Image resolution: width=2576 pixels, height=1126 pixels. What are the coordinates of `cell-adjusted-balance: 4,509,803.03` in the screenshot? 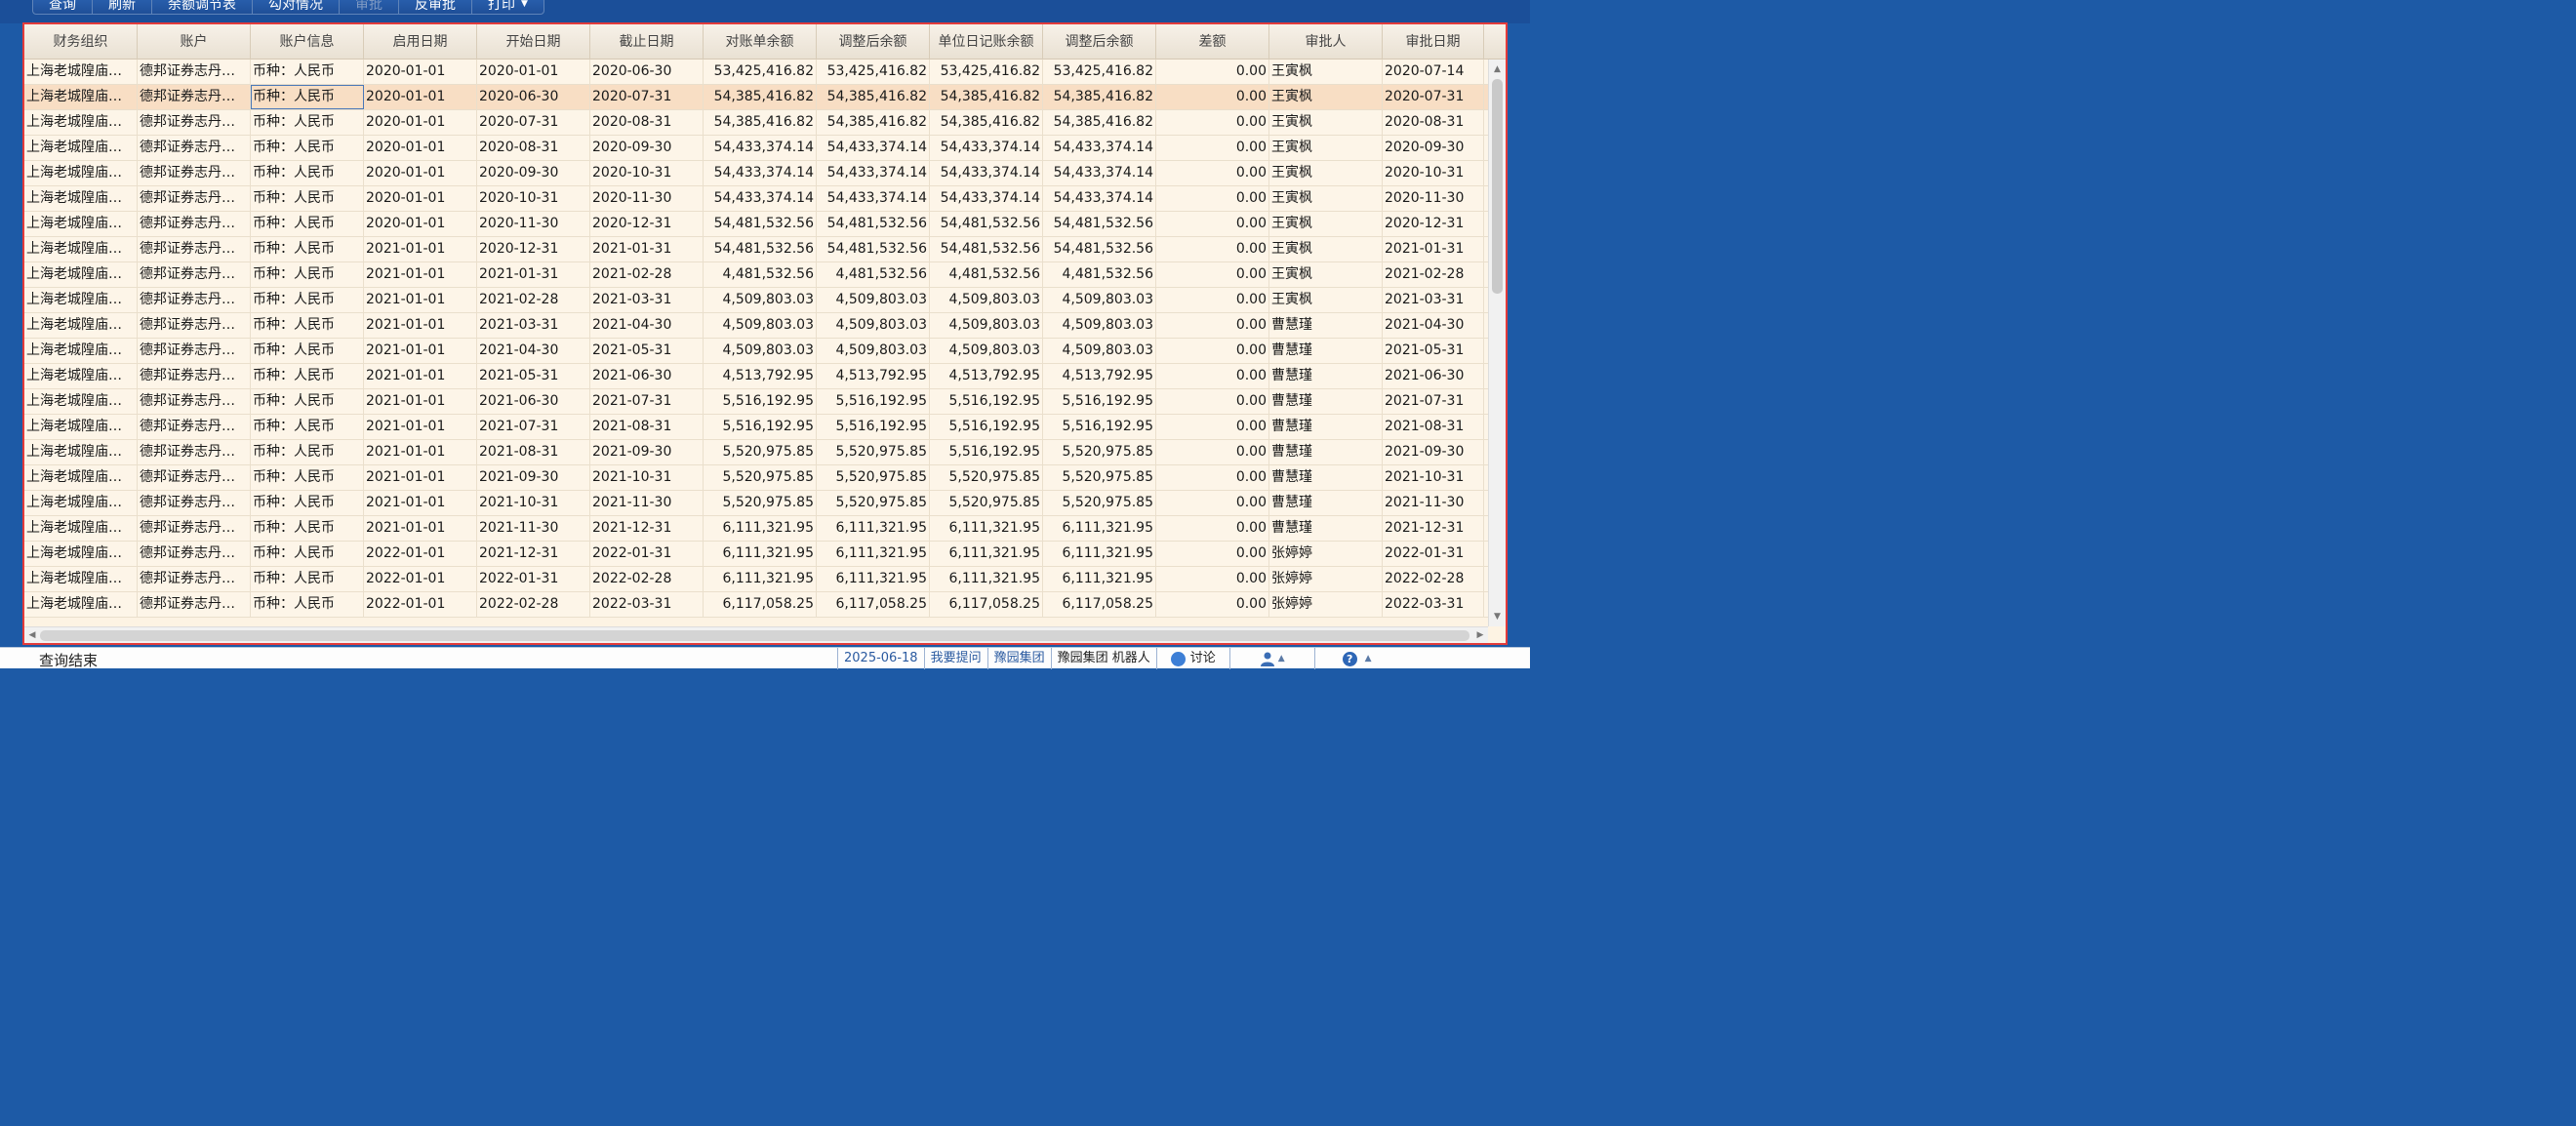 It's located at (873, 300).